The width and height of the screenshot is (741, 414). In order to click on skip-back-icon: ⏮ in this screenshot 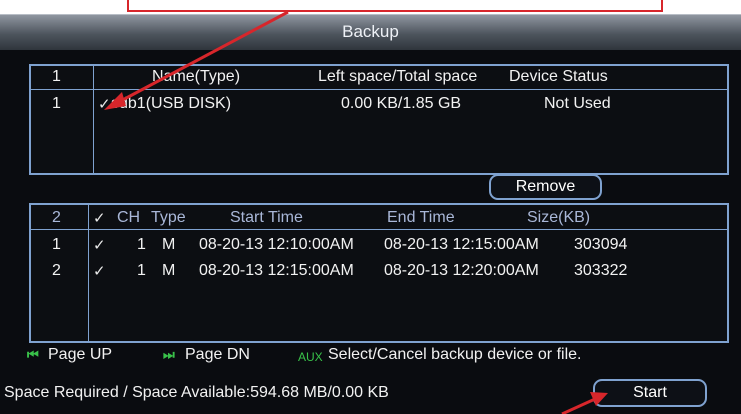, I will do `click(33, 354)`.